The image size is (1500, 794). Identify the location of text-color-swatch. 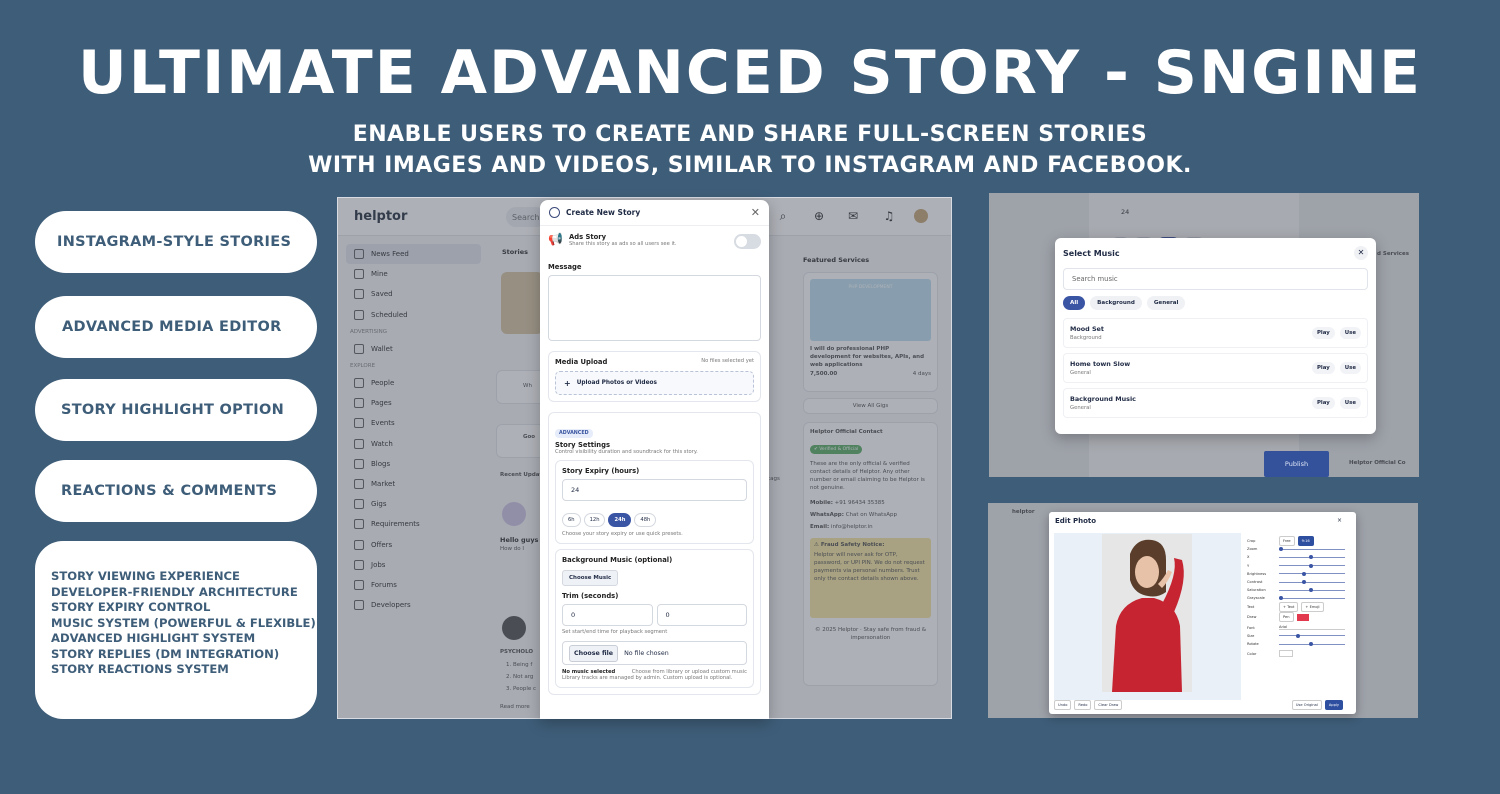
(1286, 654).